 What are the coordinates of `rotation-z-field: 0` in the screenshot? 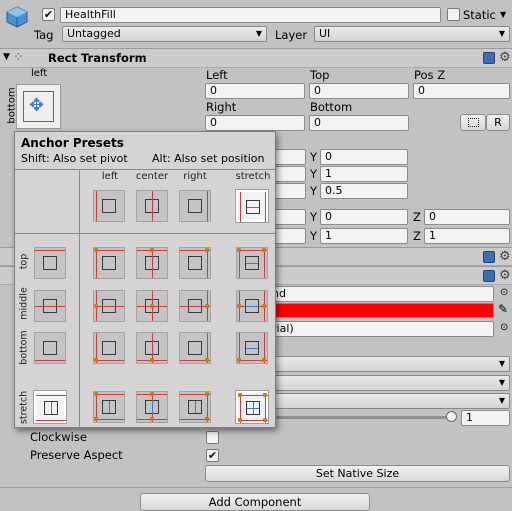 It's located at (467, 217).